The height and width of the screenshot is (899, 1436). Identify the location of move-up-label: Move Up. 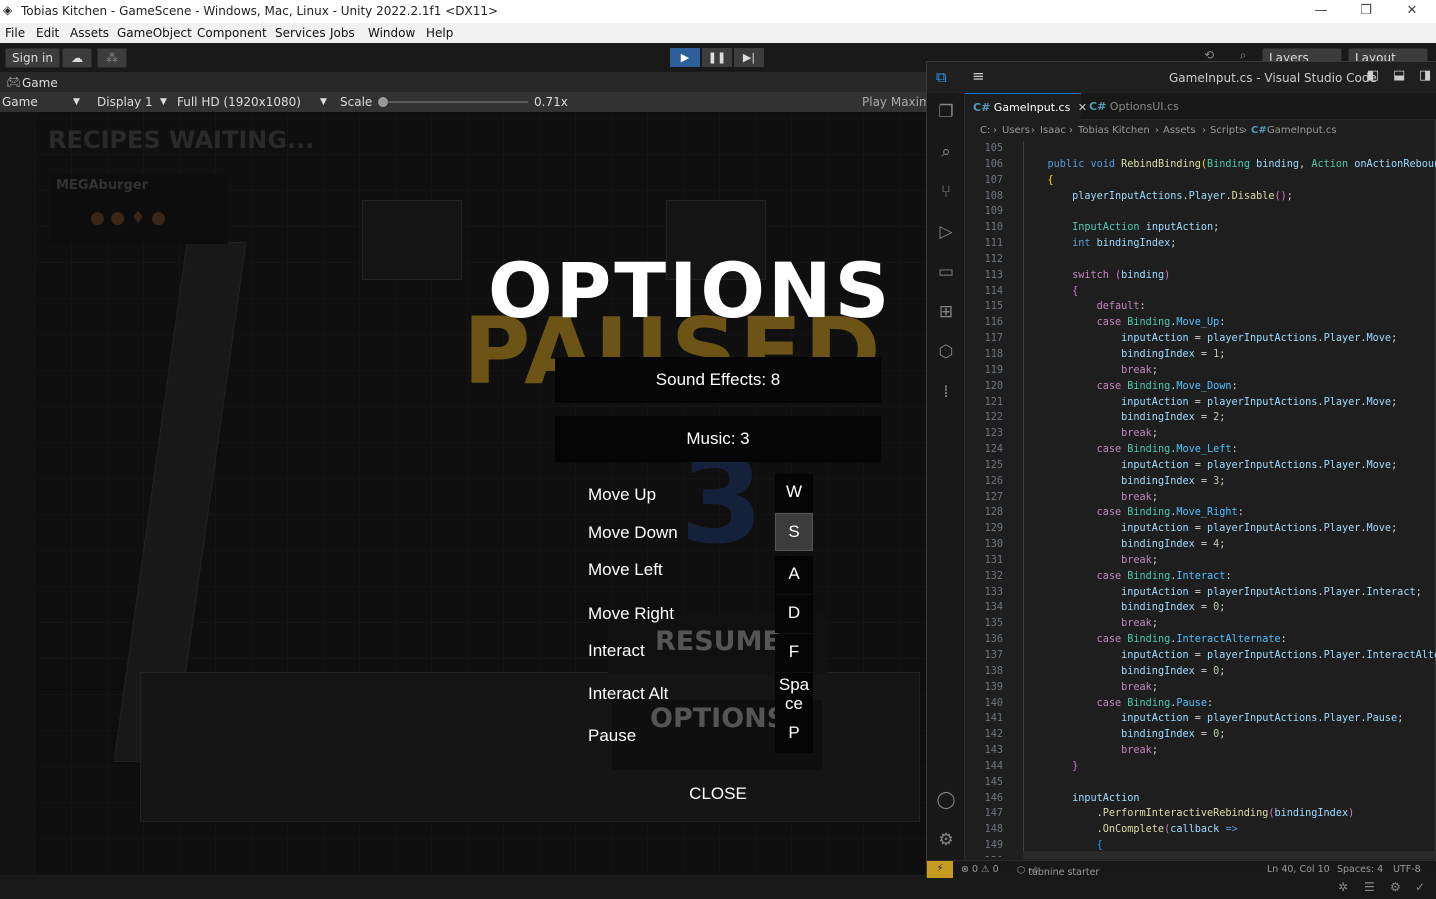
(622, 494).